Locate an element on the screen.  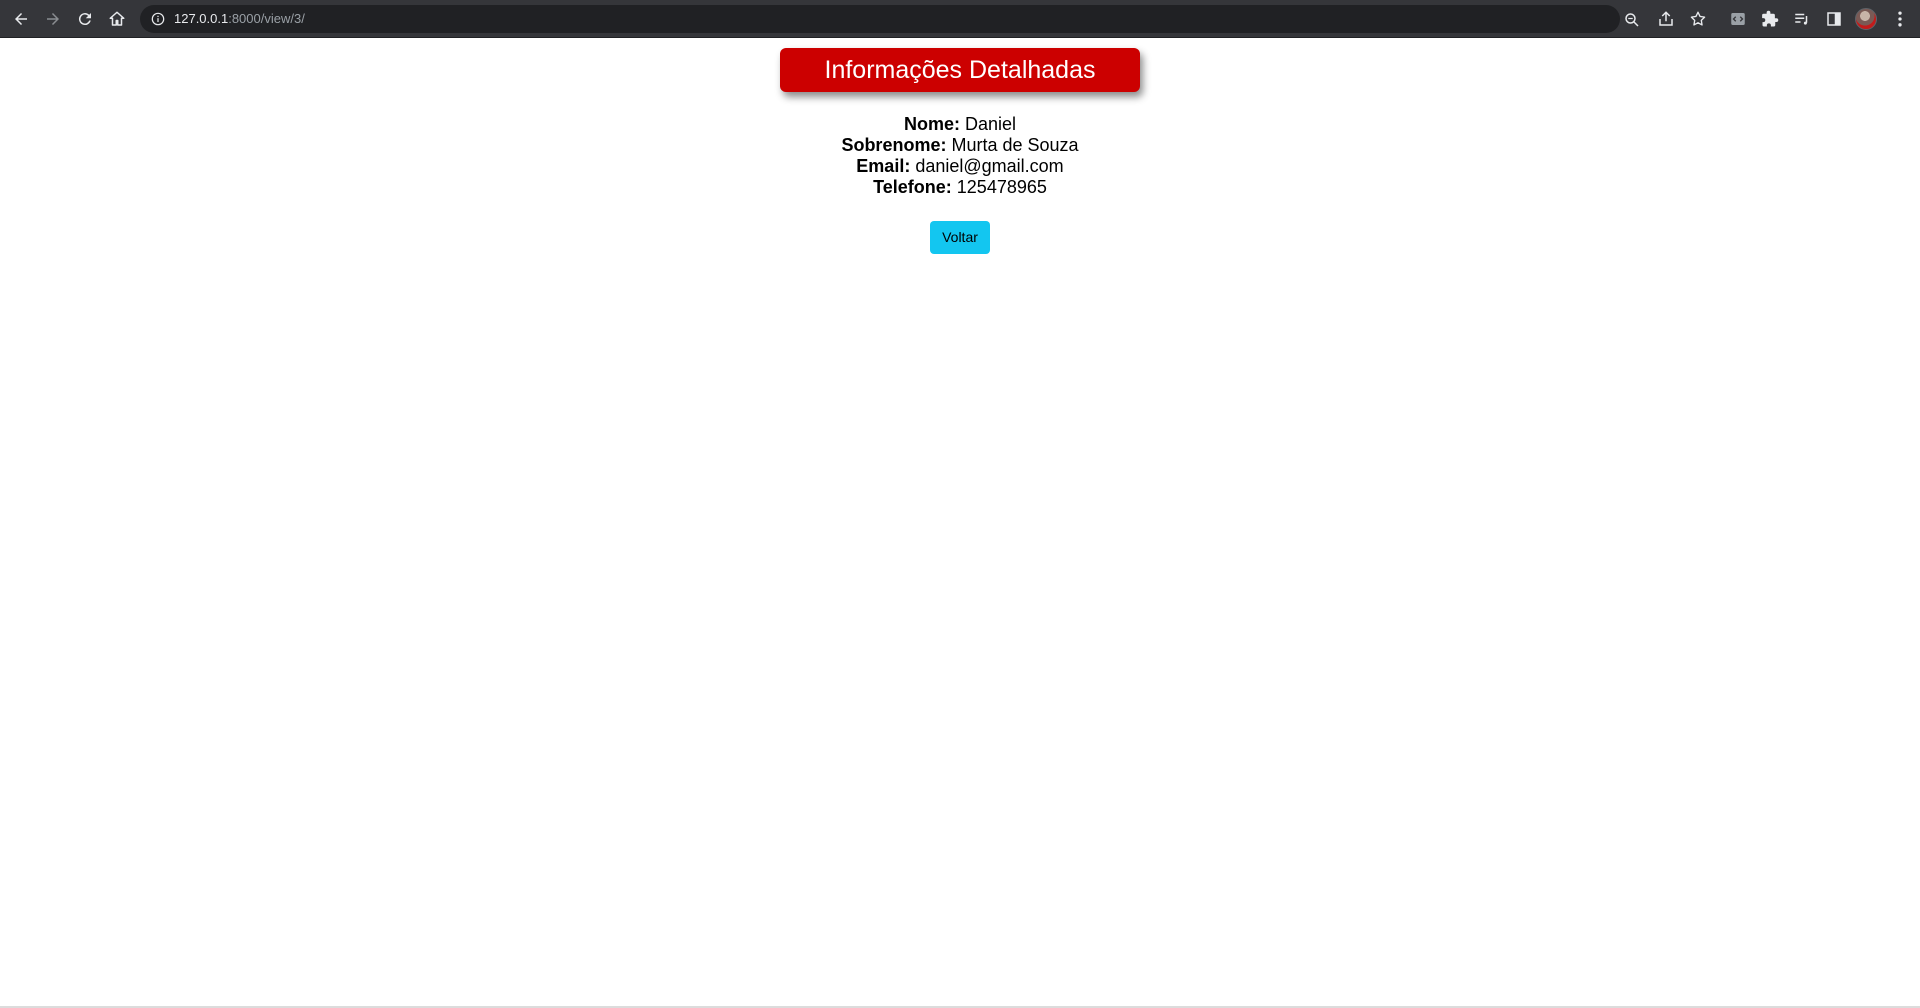
share-icon is located at coordinates (1666, 19).